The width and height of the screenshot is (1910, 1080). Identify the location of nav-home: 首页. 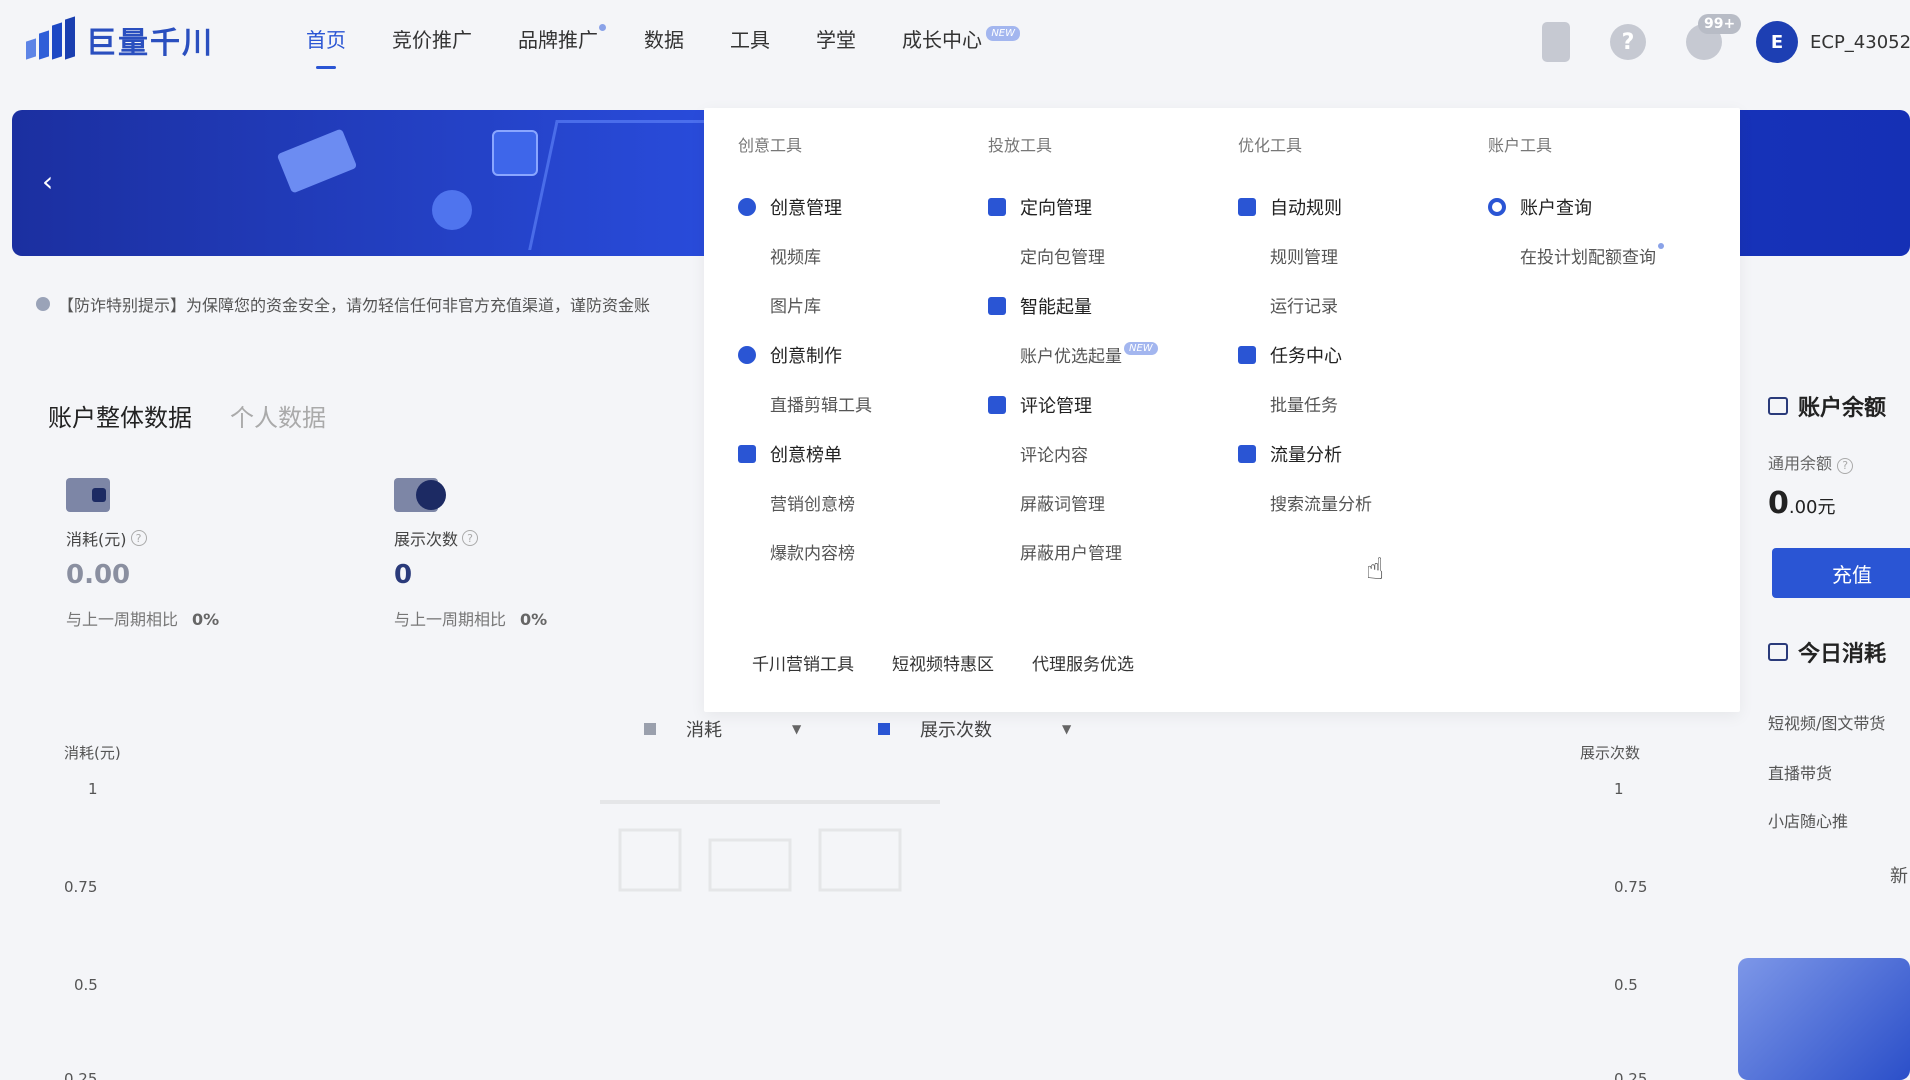
(326, 48).